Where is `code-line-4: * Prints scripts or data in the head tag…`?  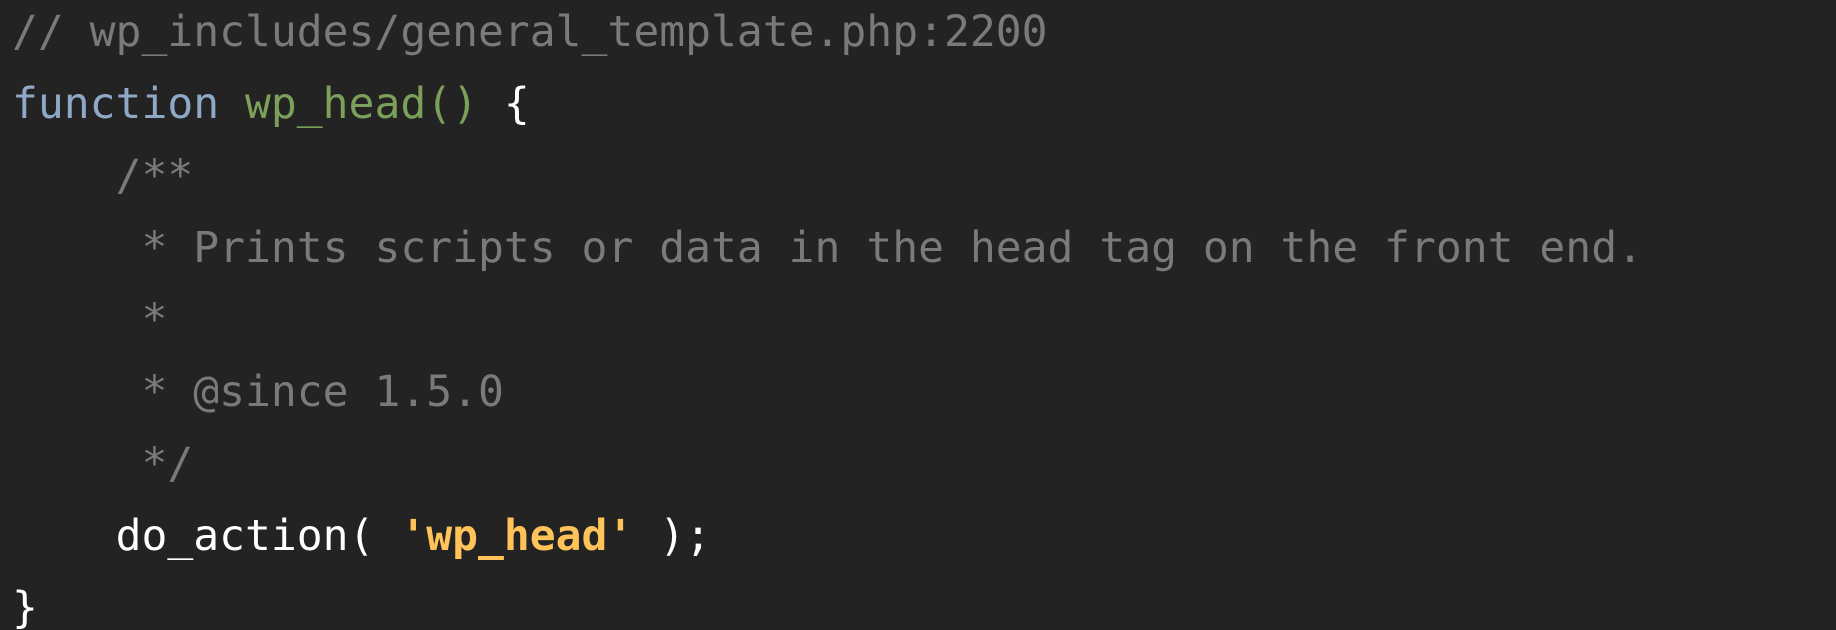 code-line-4: * Prints scripts or data in the head tag… is located at coordinates (827, 248).